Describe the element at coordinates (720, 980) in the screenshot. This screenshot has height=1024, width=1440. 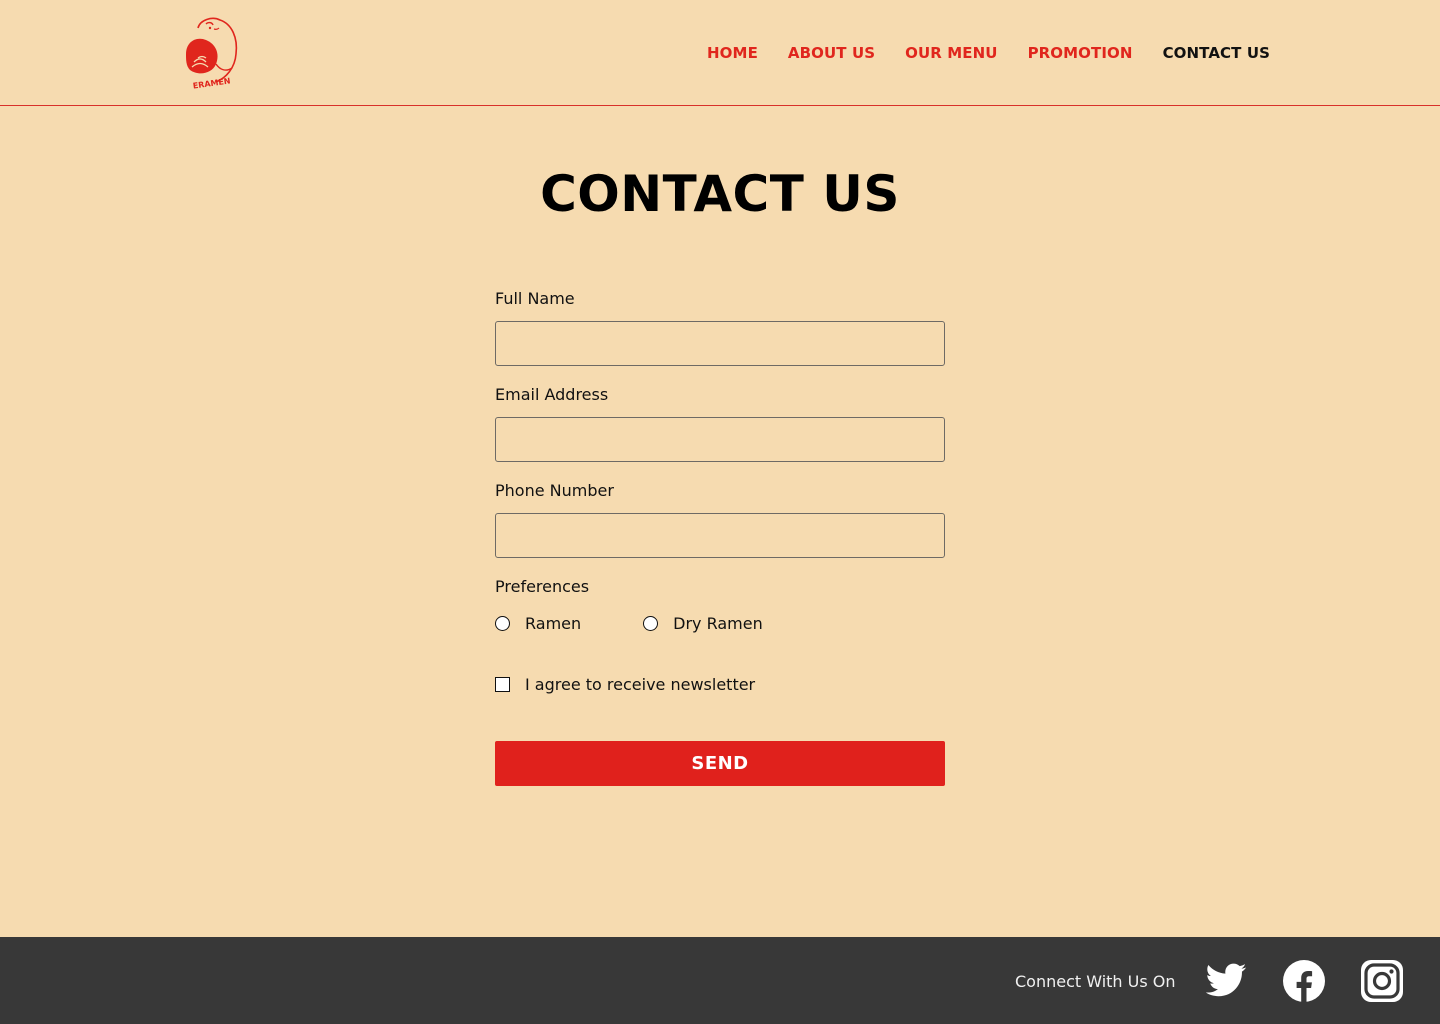
I see `site-footer: Connect With Us On` at that location.